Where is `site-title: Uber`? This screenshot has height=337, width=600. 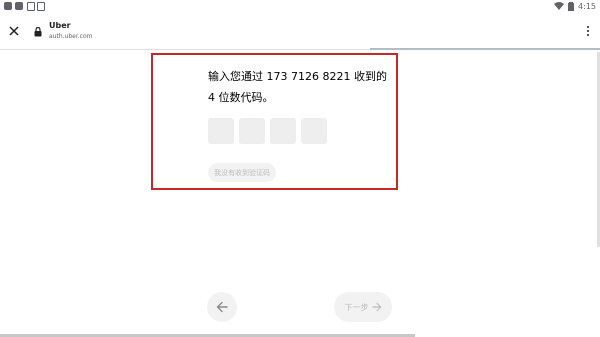 site-title: Uber is located at coordinates (60, 25).